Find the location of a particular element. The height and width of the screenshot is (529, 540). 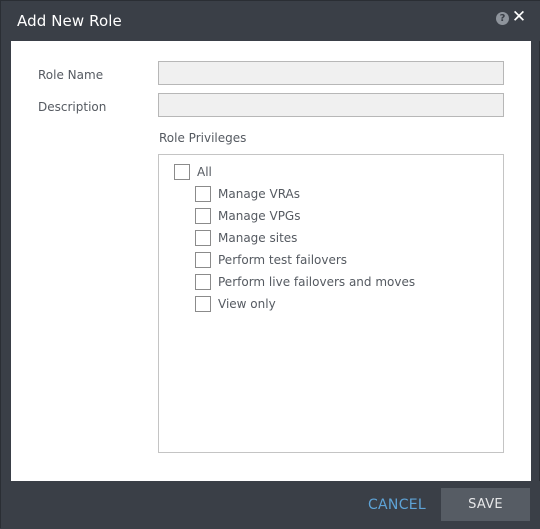

dialog-title: Add New Role is located at coordinates (69, 21).